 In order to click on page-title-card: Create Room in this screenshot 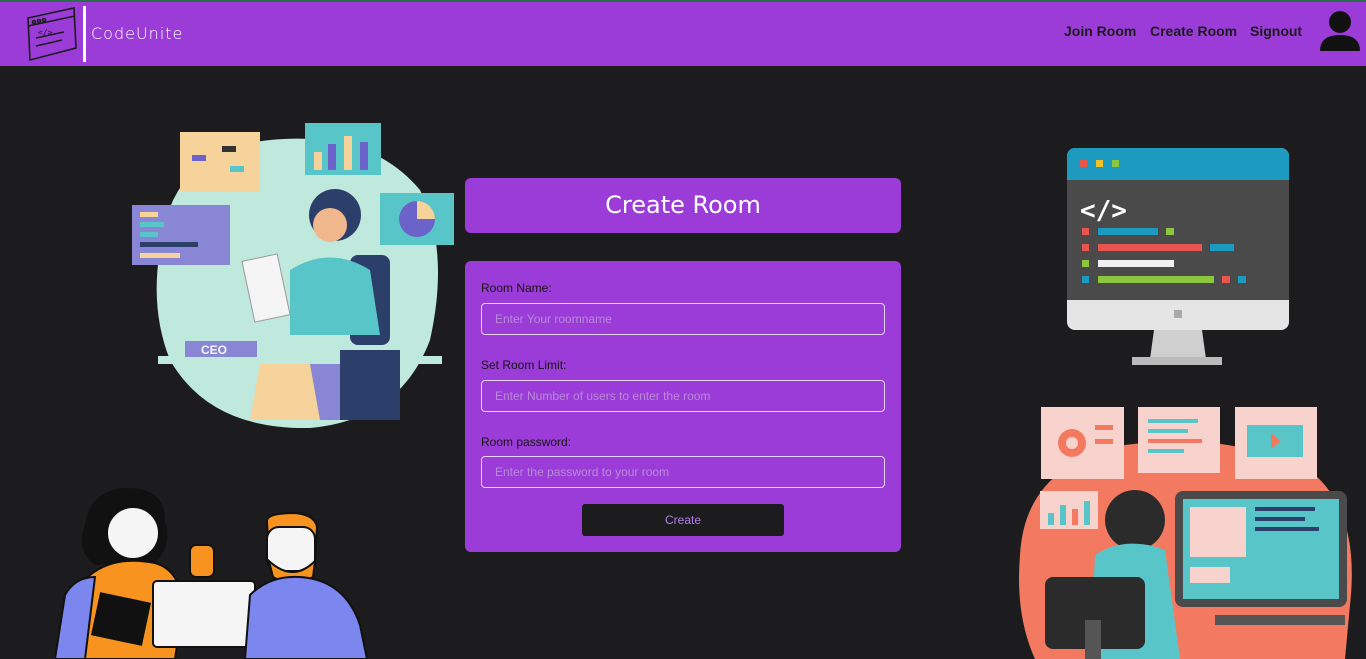, I will do `click(683, 205)`.